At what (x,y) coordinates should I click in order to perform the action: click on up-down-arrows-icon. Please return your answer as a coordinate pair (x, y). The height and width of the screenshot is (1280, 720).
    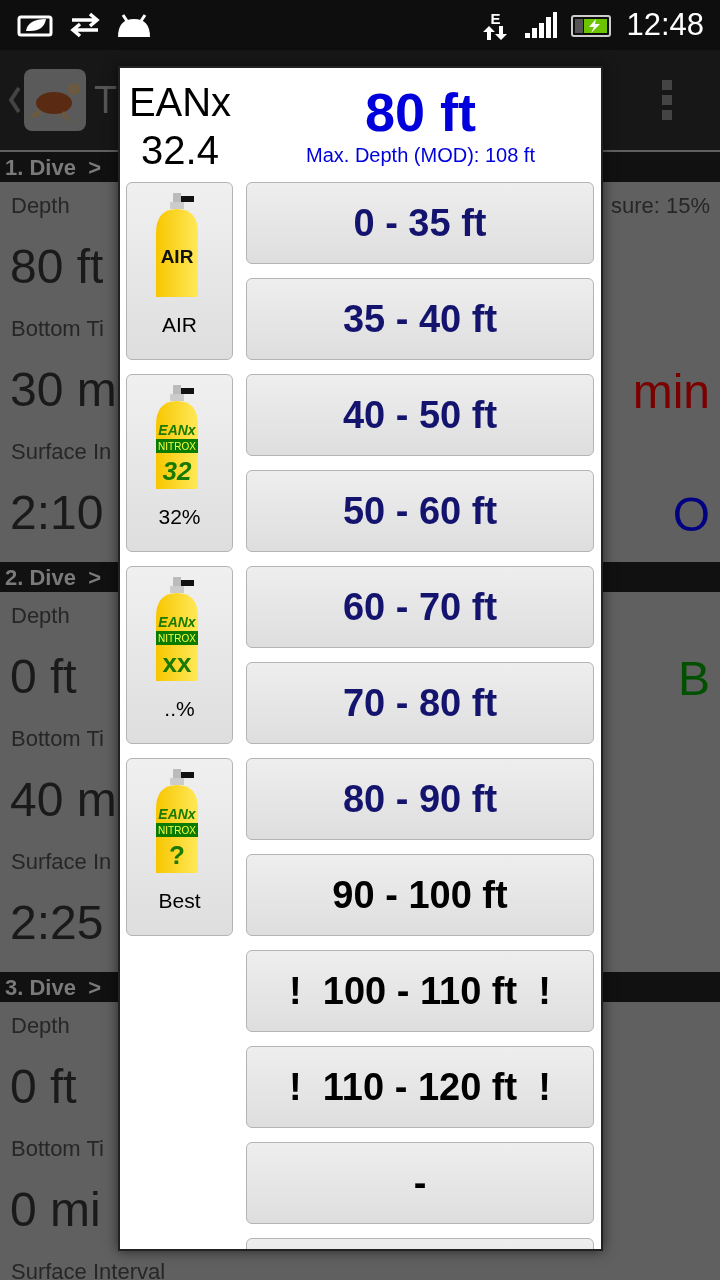
    Looking at the image, I should click on (495, 32).